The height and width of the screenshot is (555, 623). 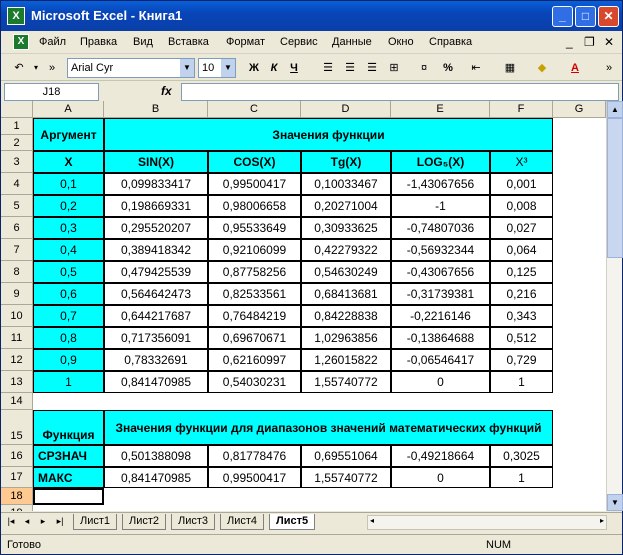 What do you see at coordinates (521, 360) in the screenshot?
I see `function-value-cell: 0,729` at bounding box center [521, 360].